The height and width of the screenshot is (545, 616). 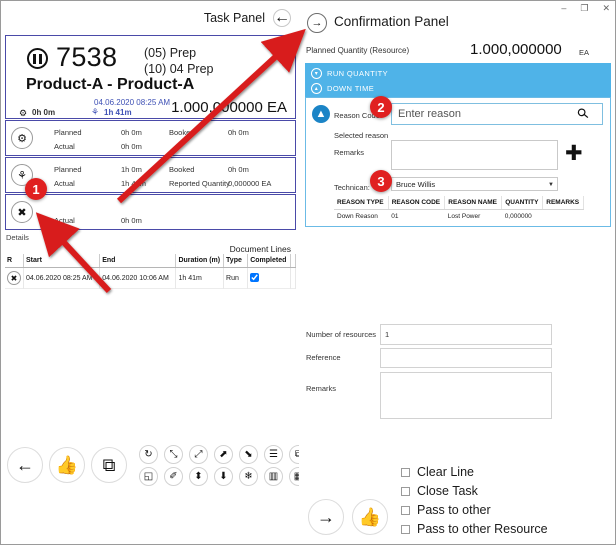 I want to click on rework-button: ❄, so click(x=248, y=476).